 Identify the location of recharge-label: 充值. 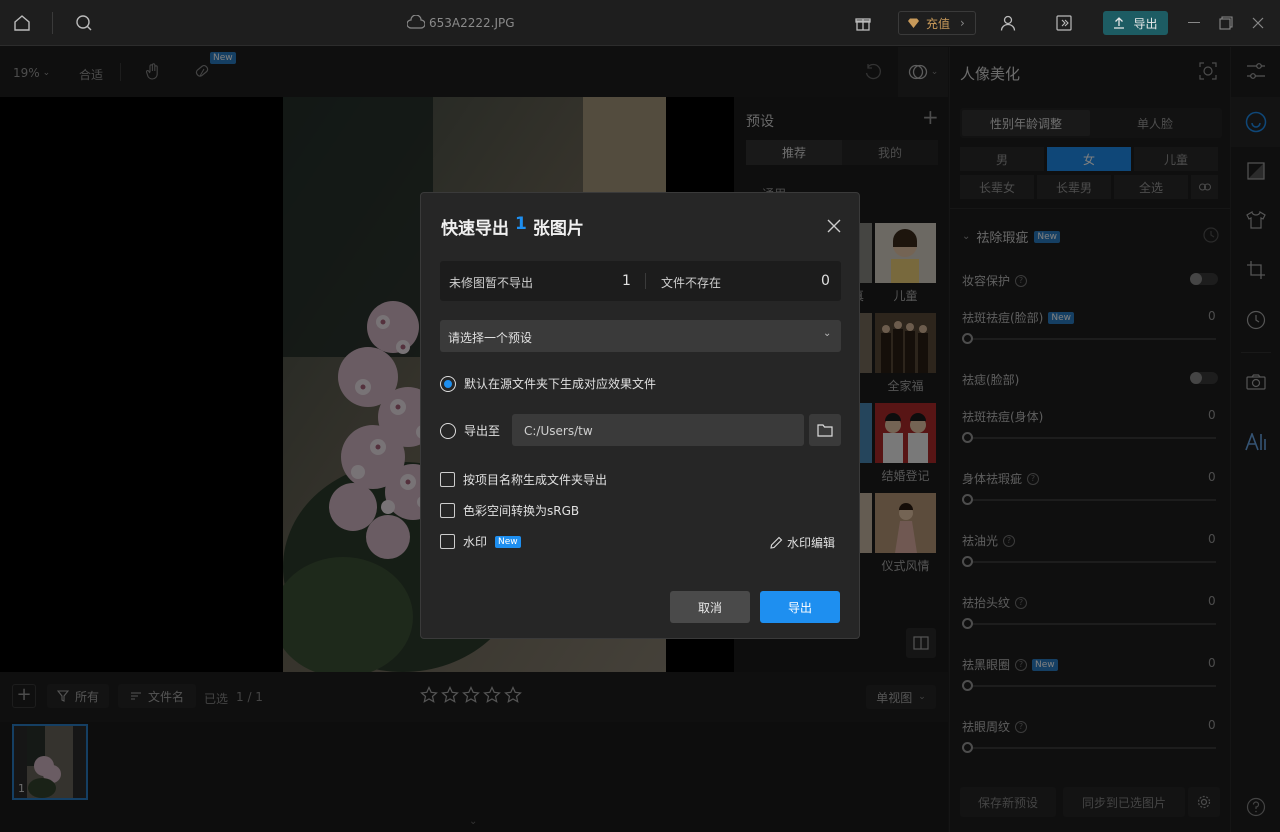
(938, 23).